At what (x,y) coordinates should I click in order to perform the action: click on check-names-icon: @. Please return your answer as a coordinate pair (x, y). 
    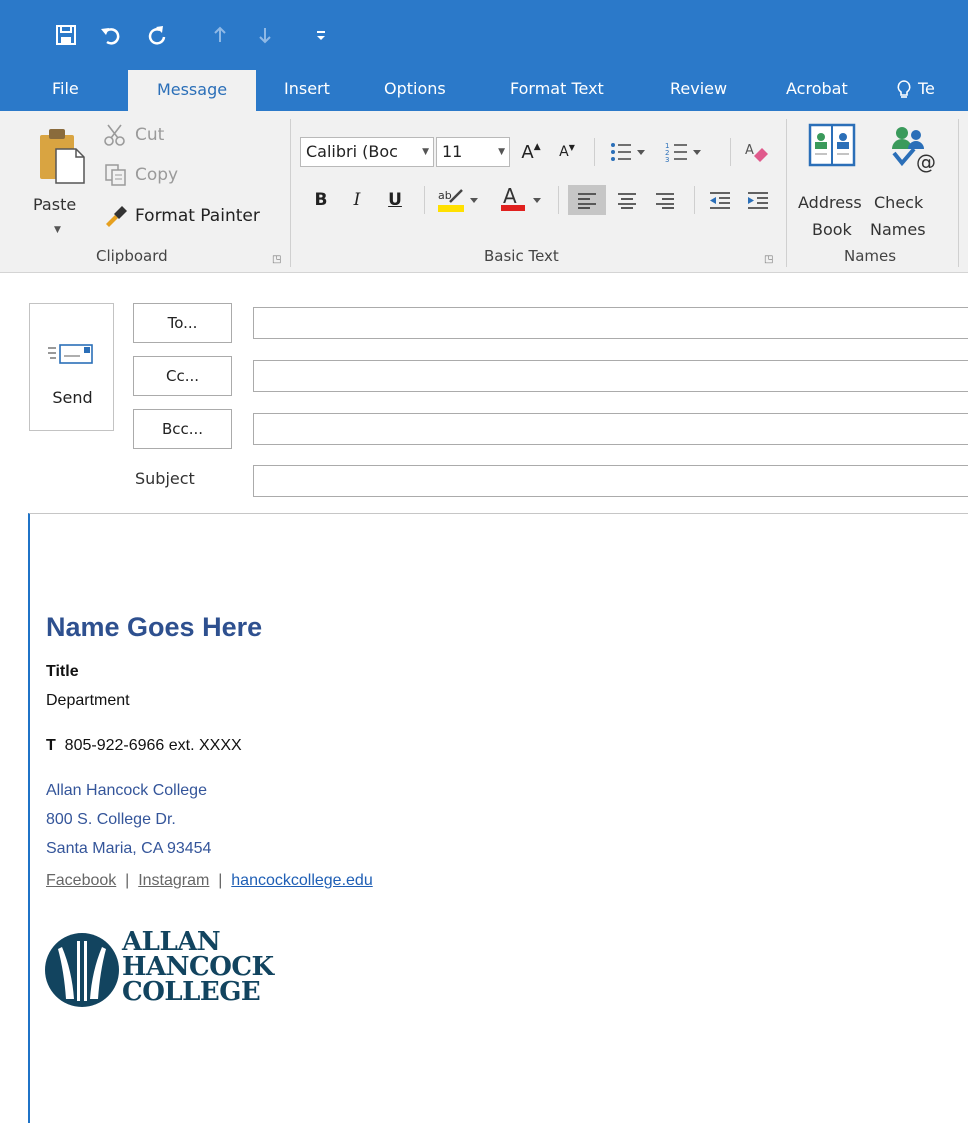
    Looking at the image, I should click on (914, 150).